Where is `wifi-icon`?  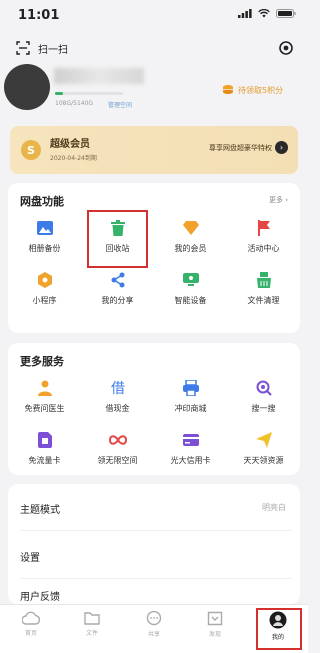 wifi-icon is located at coordinates (264, 13).